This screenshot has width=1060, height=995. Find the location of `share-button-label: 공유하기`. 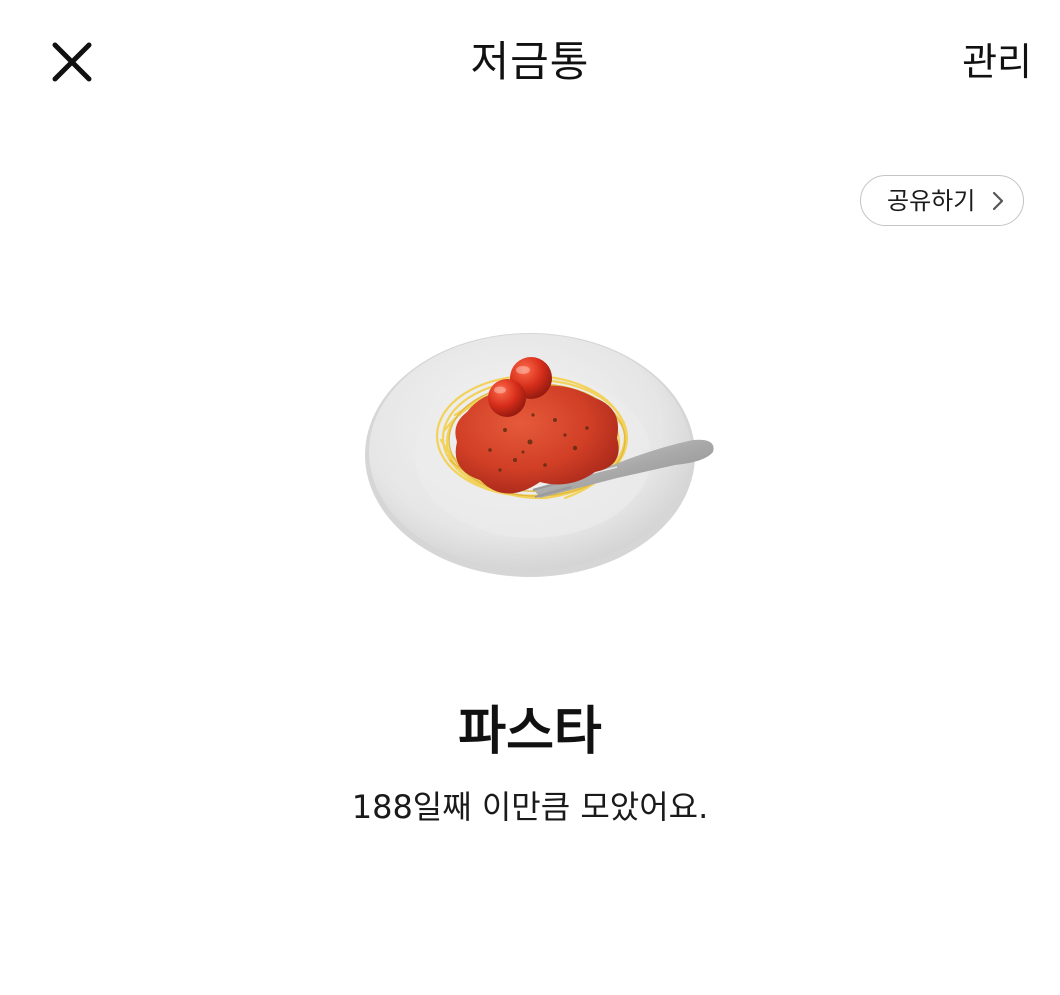

share-button-label: 공유하기 is located at coordinates (931, 200).